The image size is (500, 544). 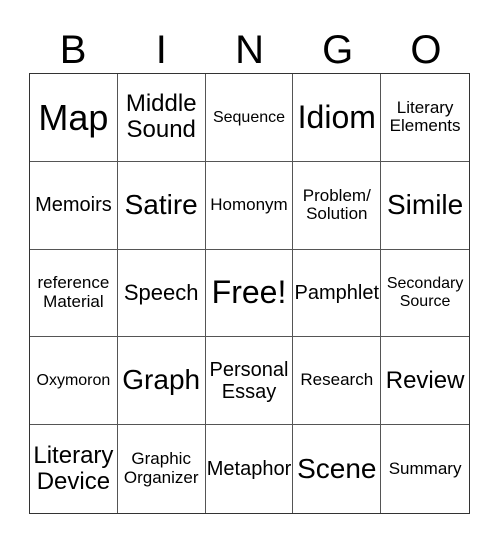 I want to click on bingo-cell: Summary, so click(x=425, y=469).